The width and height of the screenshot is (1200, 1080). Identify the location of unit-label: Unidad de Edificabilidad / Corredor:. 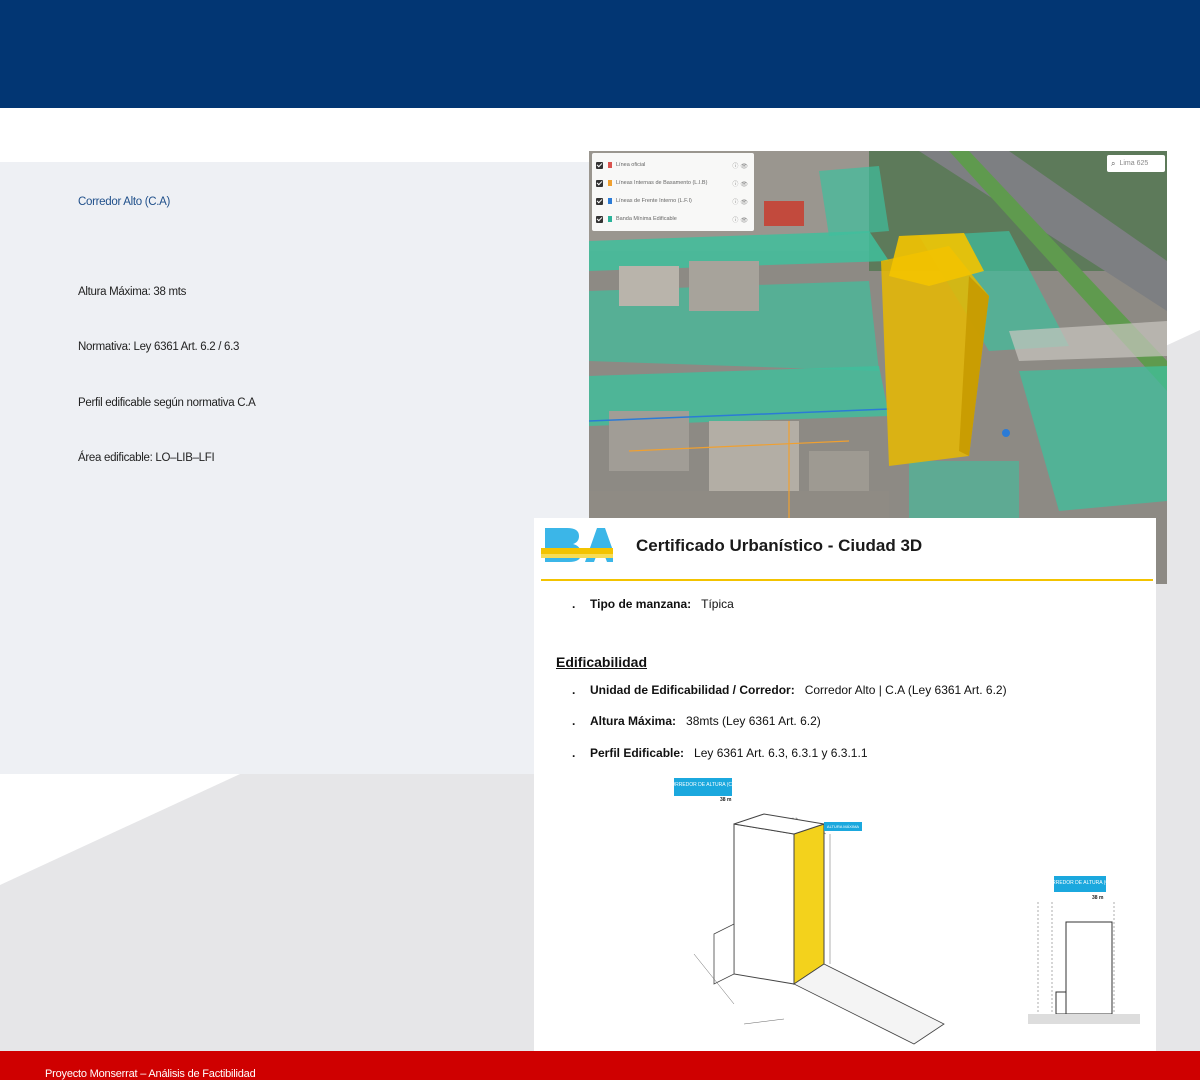
(692, 690).